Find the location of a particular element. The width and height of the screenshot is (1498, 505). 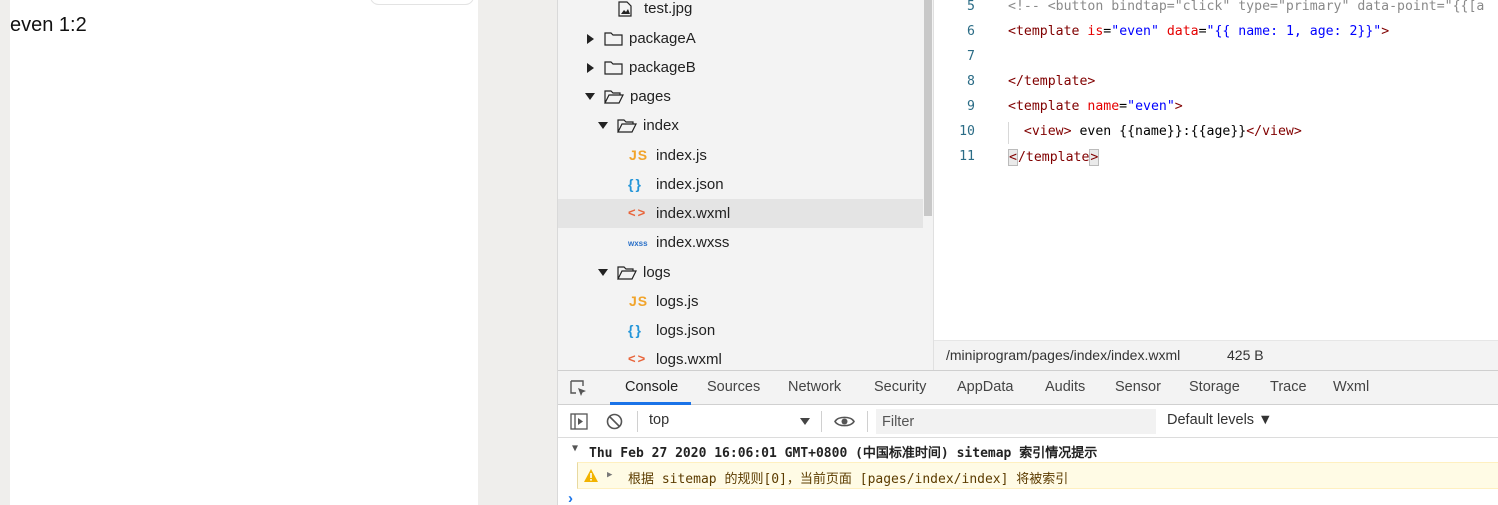

tree-item-label: index is located at coordinates (661, 125).